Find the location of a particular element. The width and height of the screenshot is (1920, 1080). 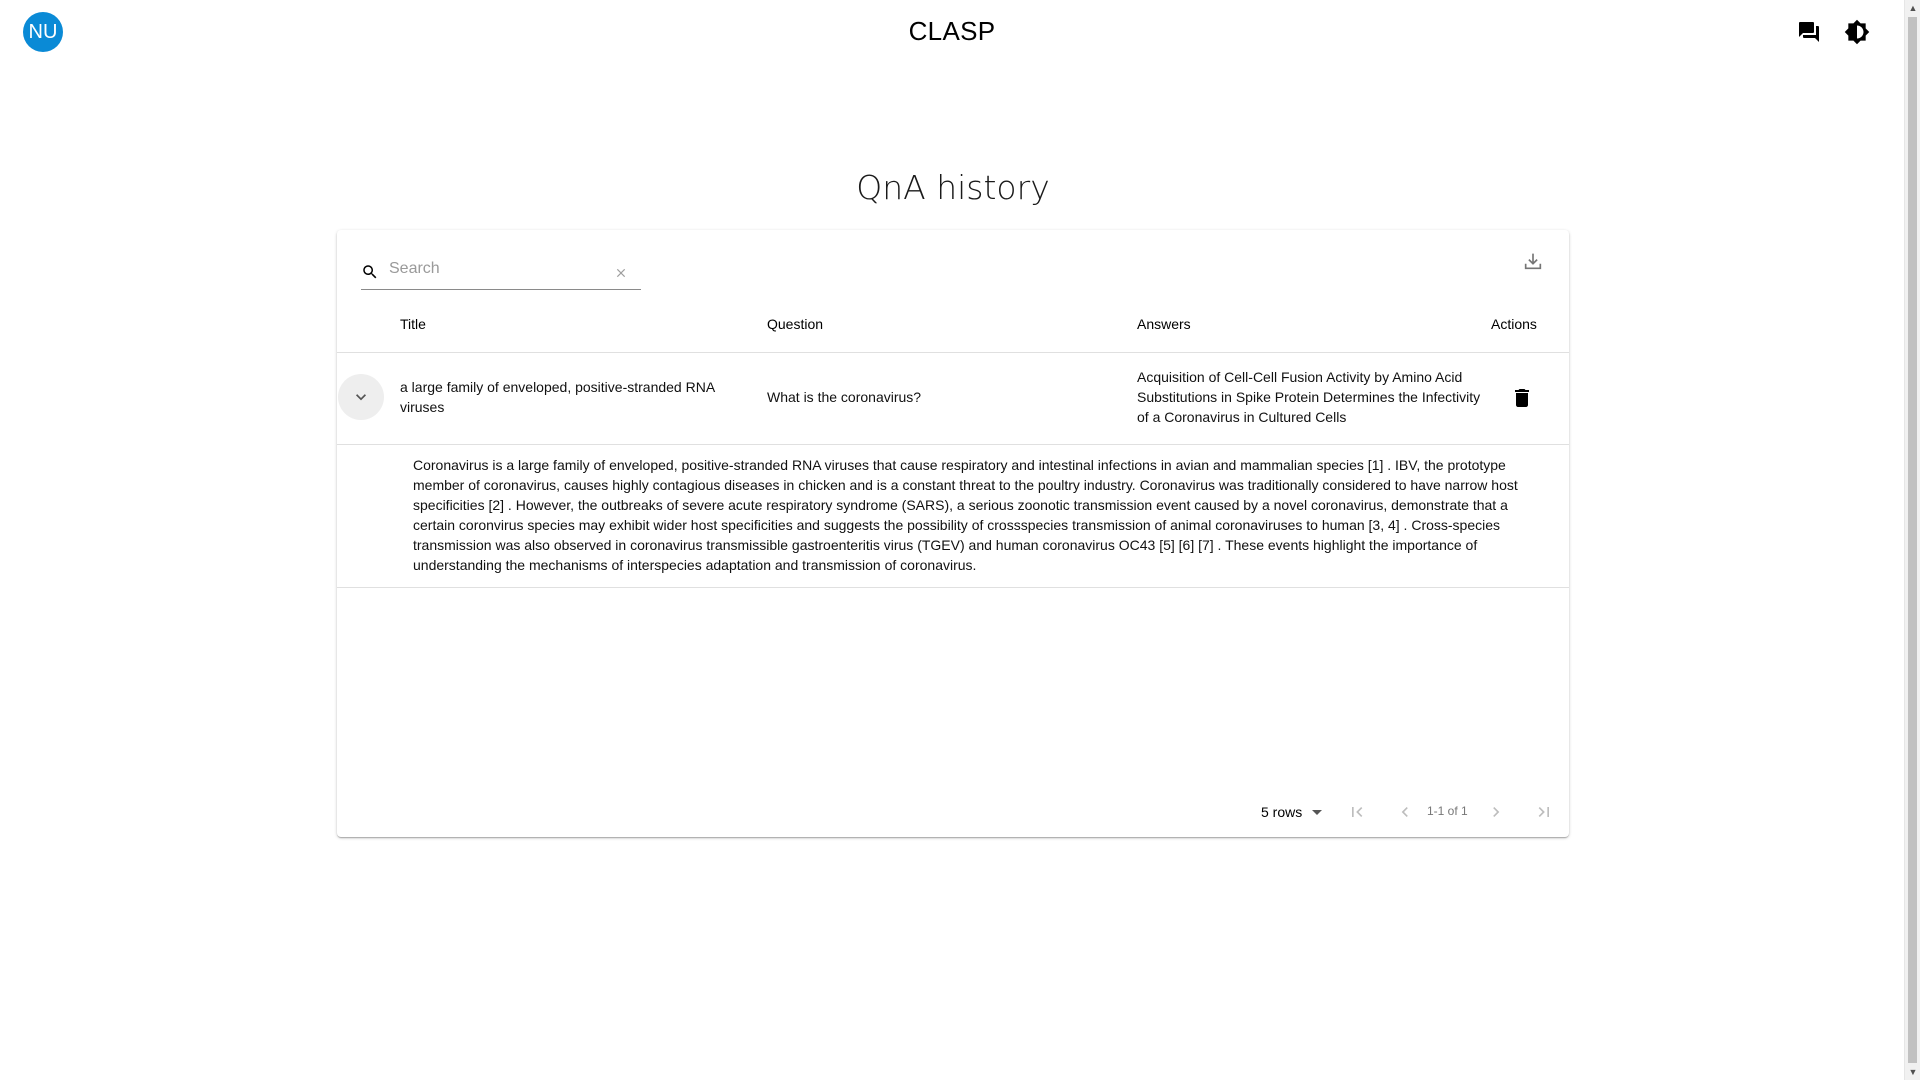

search-input is located at coordinates (496, 269).